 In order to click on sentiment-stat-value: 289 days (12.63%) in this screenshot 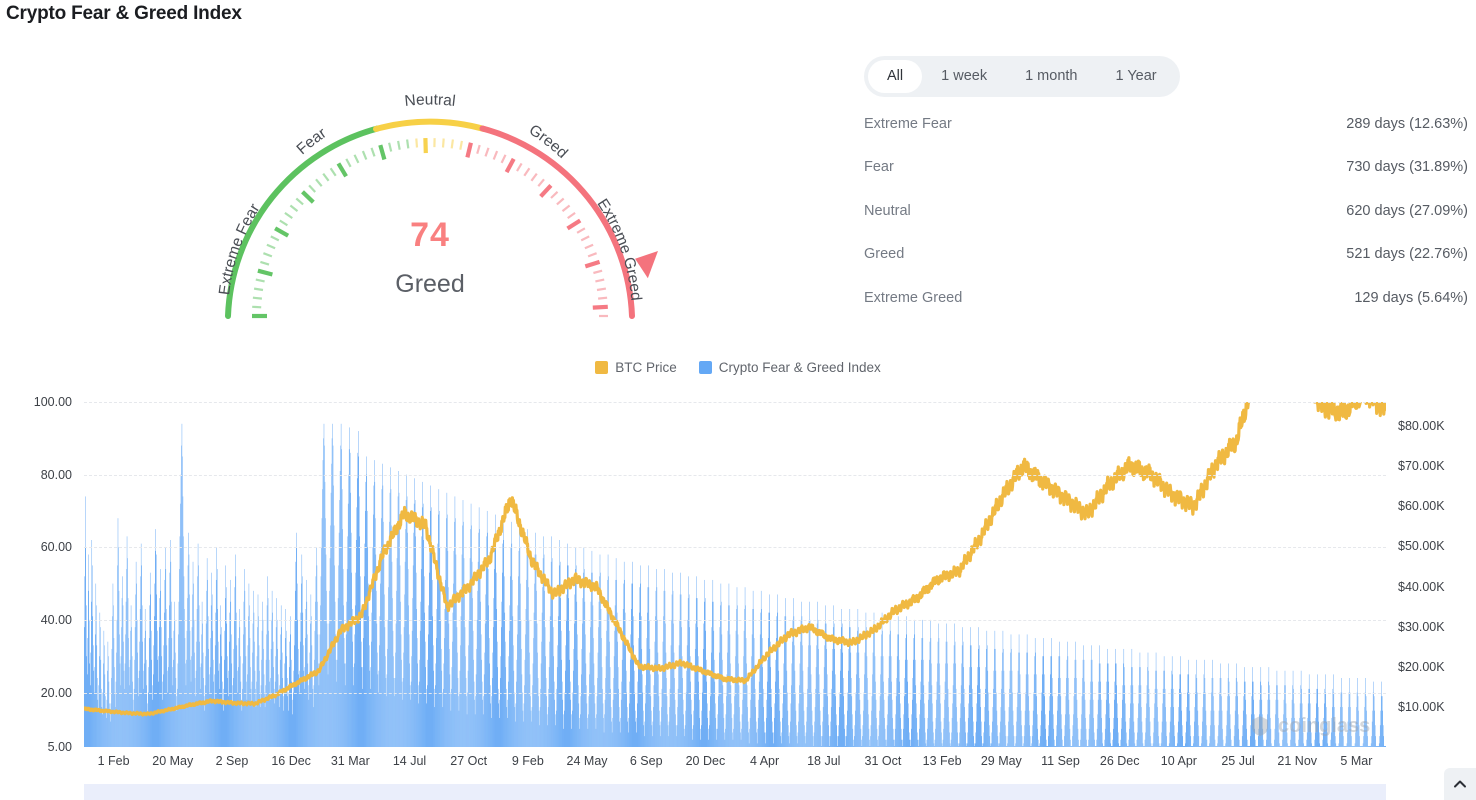, I will do `click(1407, 124)`.